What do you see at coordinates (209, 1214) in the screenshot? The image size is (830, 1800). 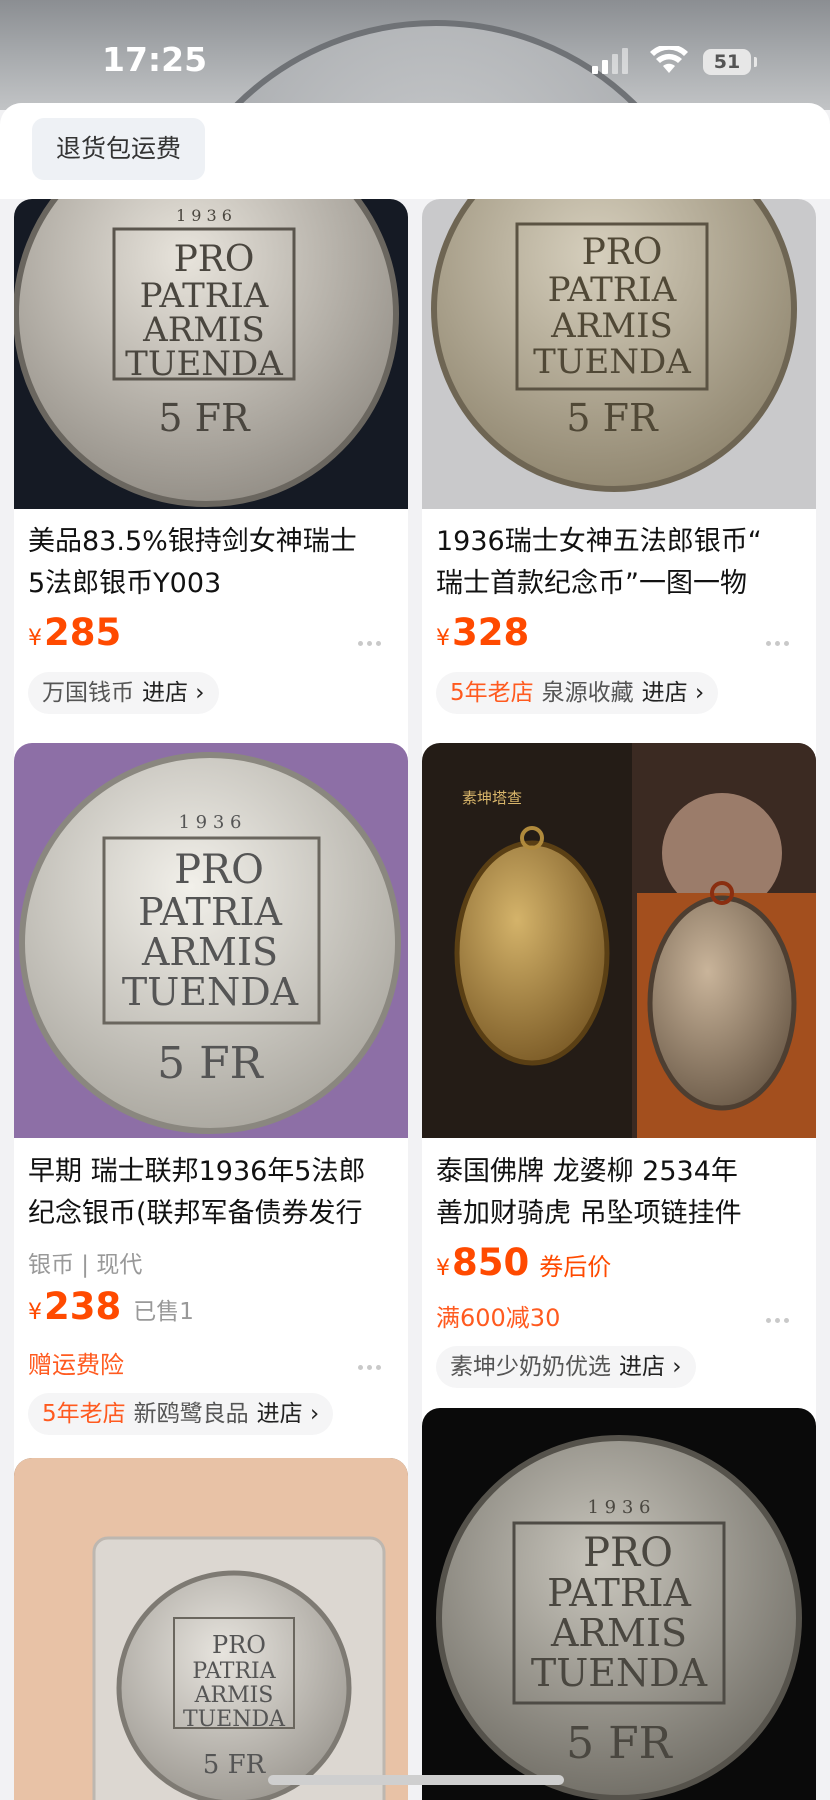 I see `product-title-line: 纪念银币(联邦军备债券发行` at bounding box center [209, 1214].